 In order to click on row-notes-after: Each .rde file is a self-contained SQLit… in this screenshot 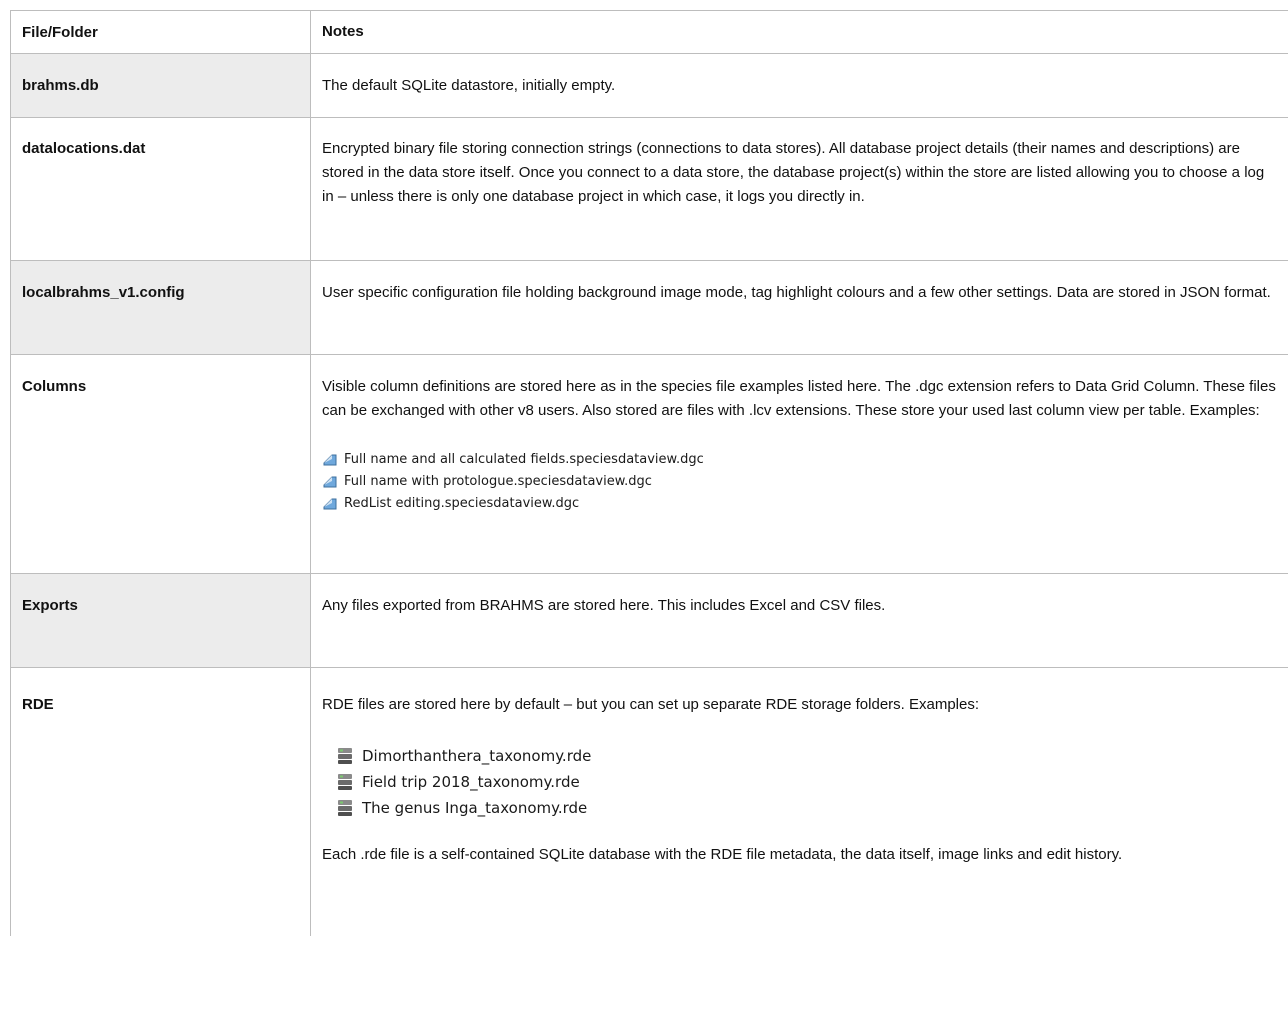, I will do `click(722, 854)`.